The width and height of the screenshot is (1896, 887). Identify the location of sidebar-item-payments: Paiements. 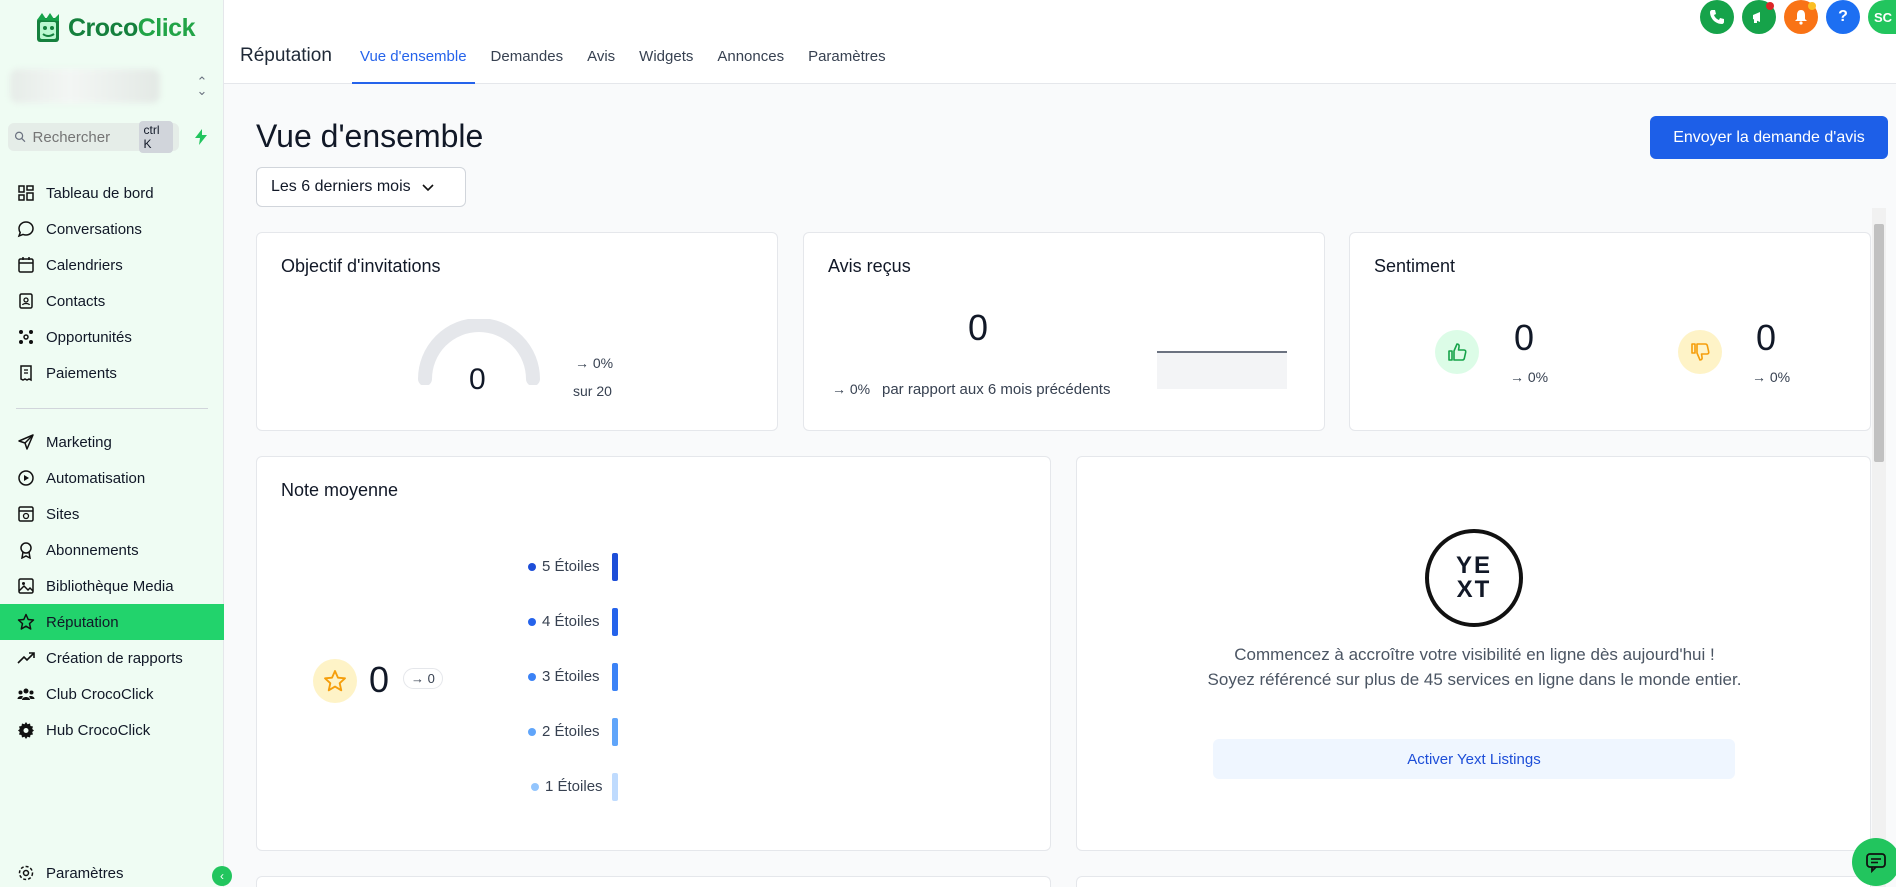
(112, 373).